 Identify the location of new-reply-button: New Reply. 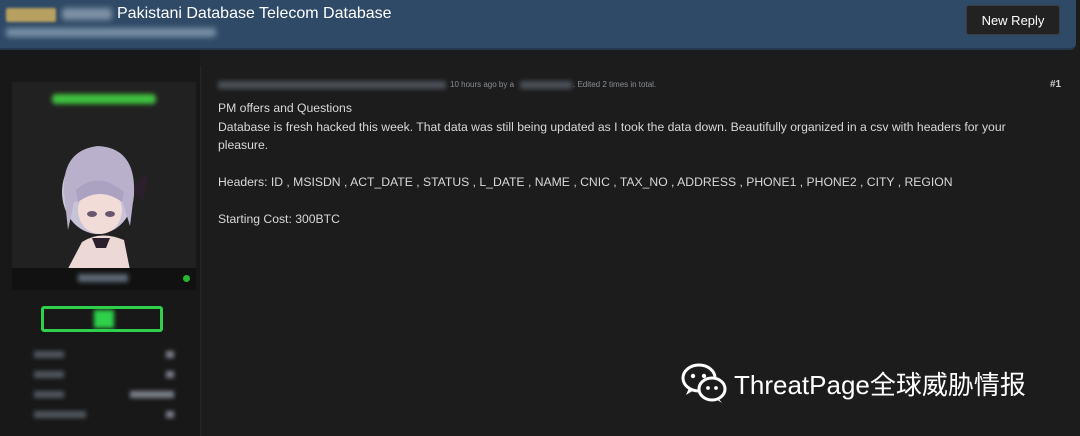
(1013, 20).